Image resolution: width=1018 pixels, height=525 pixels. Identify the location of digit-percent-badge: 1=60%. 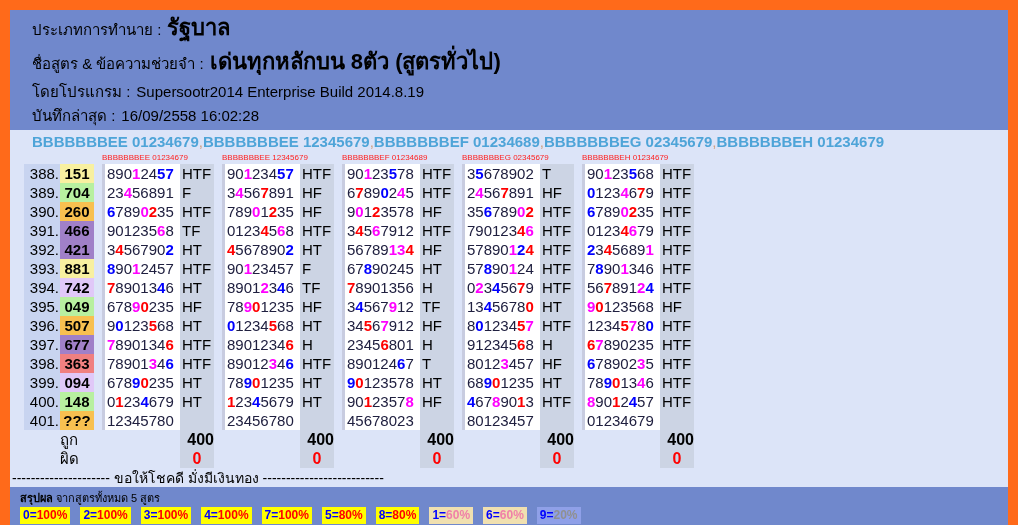
(451, 515).